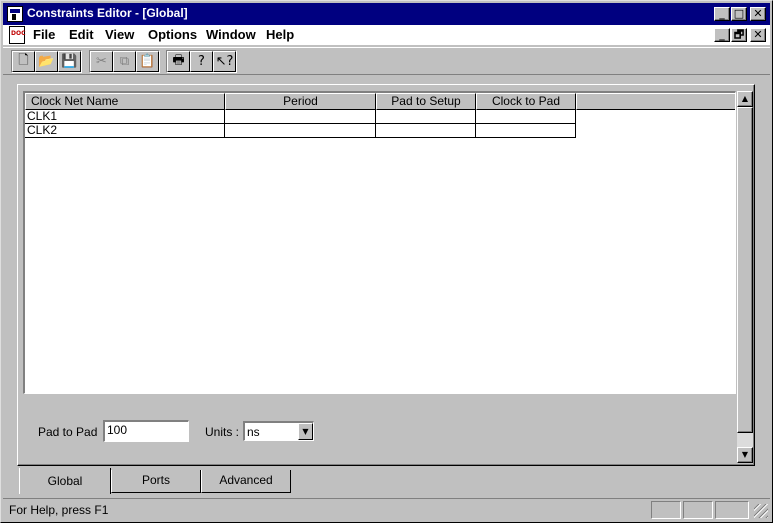  What do you see at coordinates (386, 61) in the screenshot?
I see `toolbar: 🗋 📂 💾 ✂ ⧉ 📋 🖶 ? ↖?` at bounding box center [386, 61].